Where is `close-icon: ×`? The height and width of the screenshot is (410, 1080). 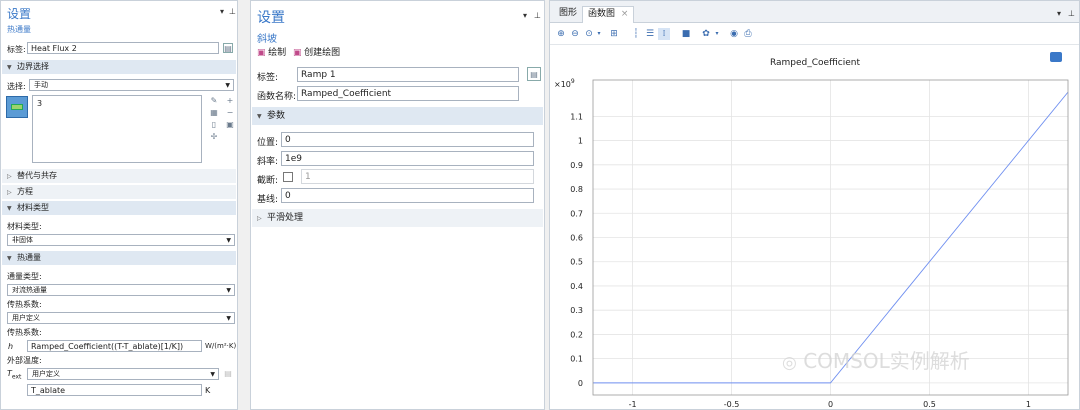 close-icon: × is located at coordinates (625, 14).